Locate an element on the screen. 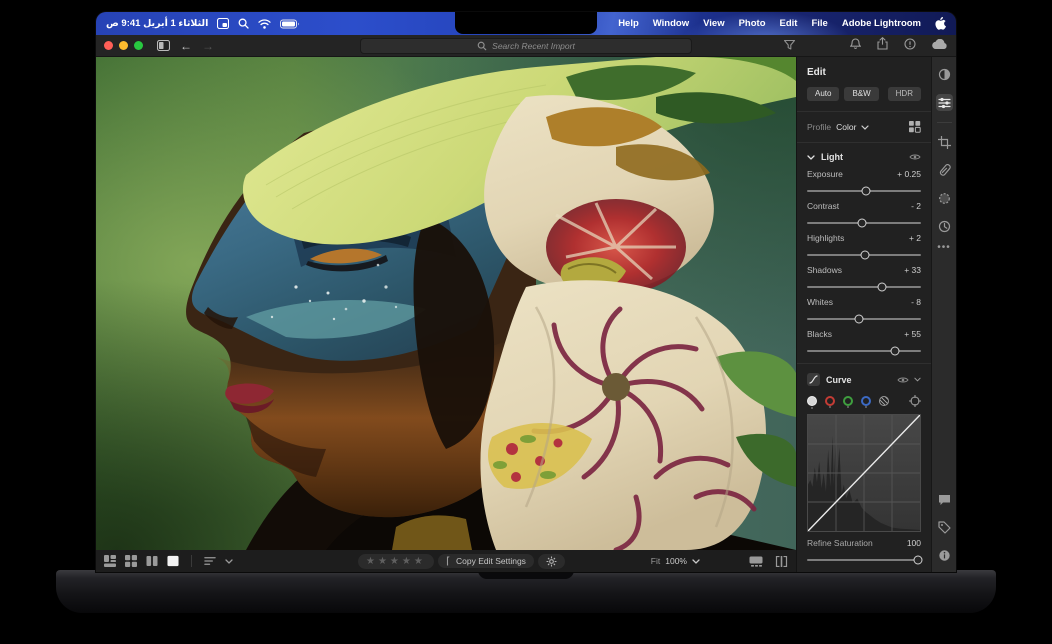 This screenshot has height=644, width=1052. detail-view-icon is located at coordinates (173, 561).